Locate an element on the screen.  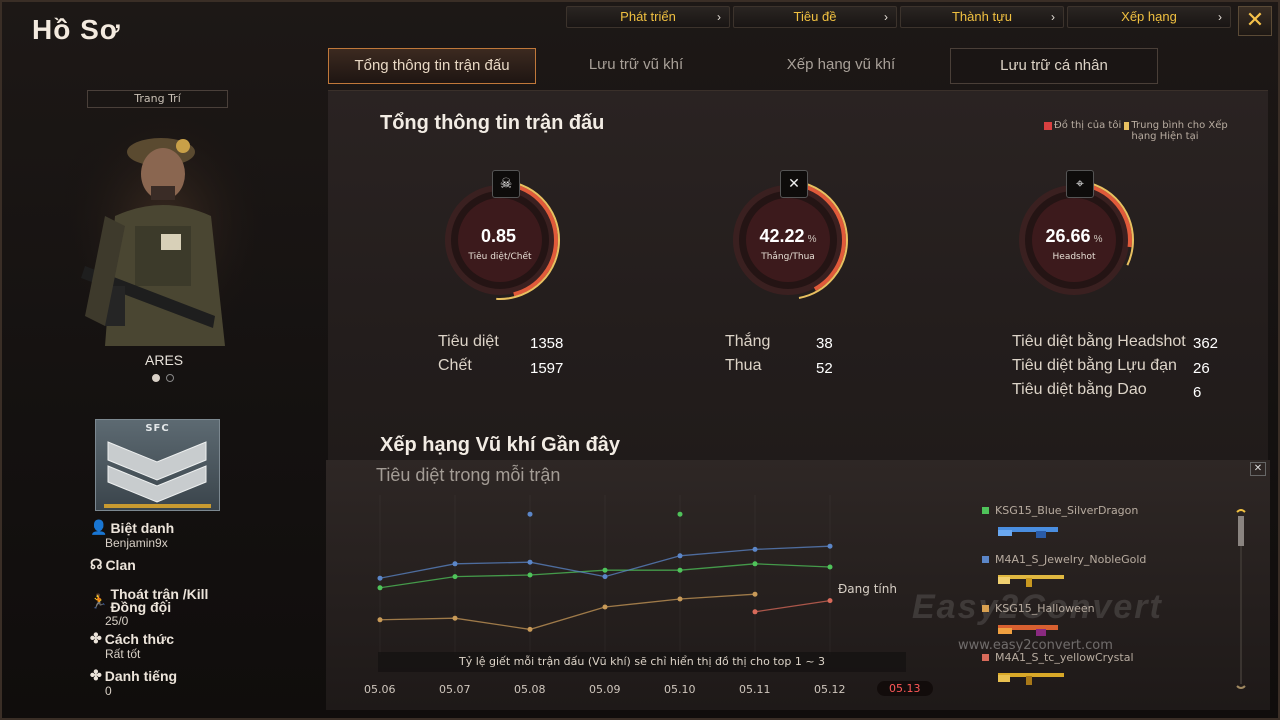
gauge-ring is located at coordinates (500, 240).